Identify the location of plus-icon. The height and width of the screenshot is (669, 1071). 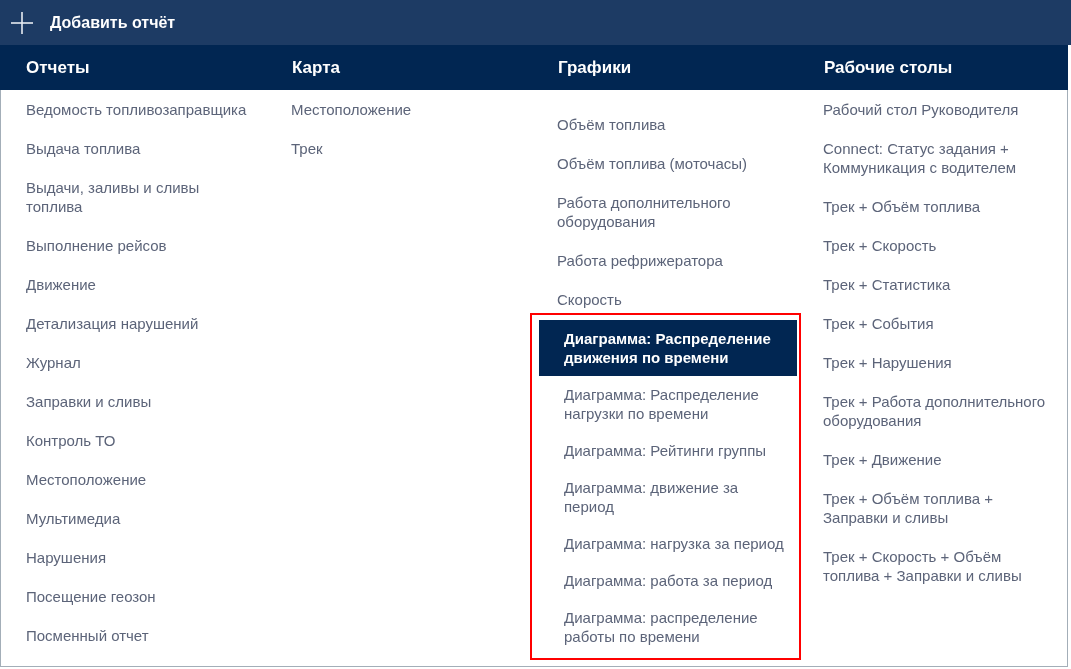
(22, 22).